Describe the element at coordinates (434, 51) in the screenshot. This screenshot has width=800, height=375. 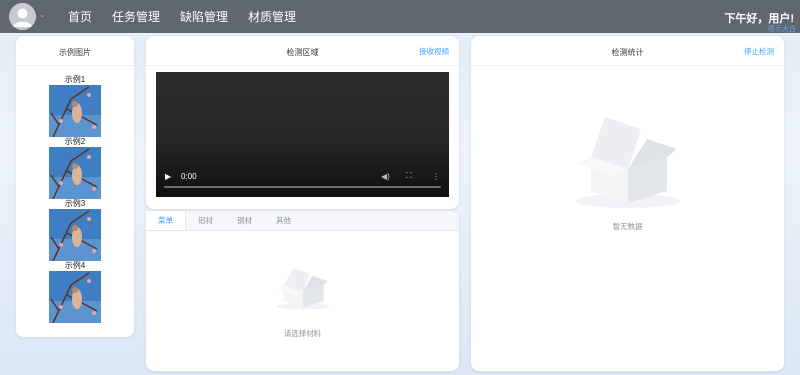
I see `receive-video-button: 接收视频` at that location.